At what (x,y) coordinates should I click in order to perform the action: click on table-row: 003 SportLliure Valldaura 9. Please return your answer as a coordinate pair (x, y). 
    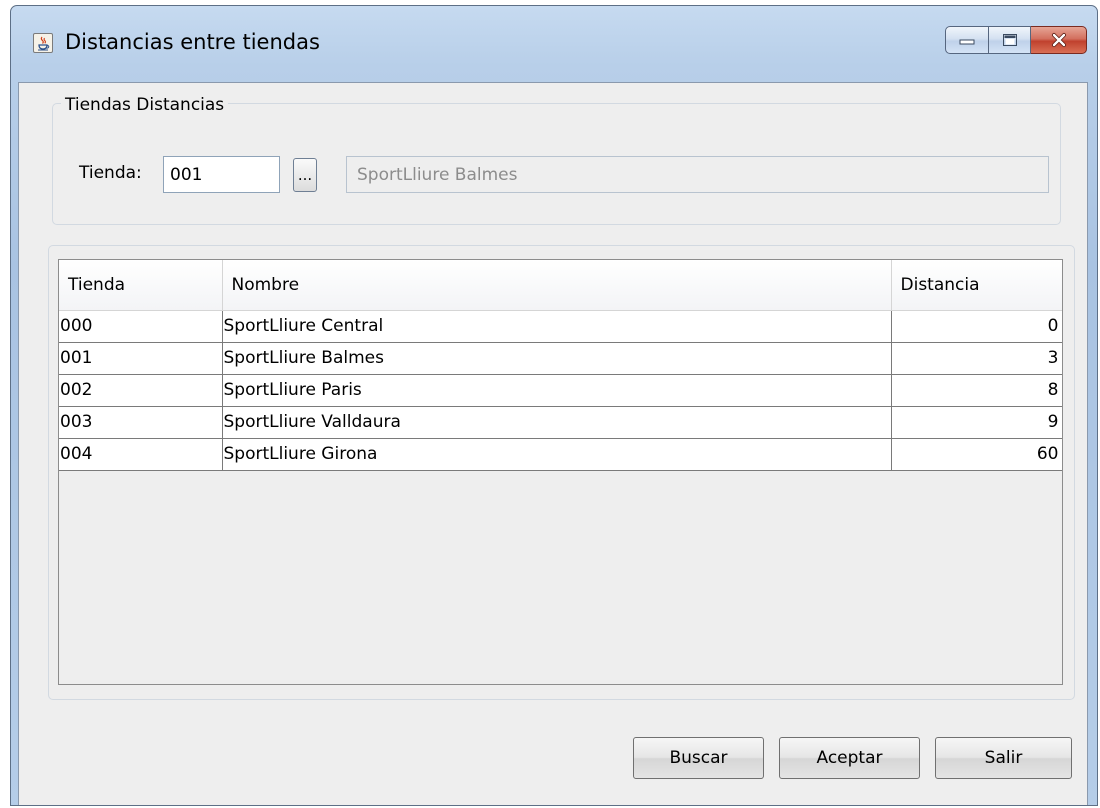
    Looking at the image, I should click on (560, 422).